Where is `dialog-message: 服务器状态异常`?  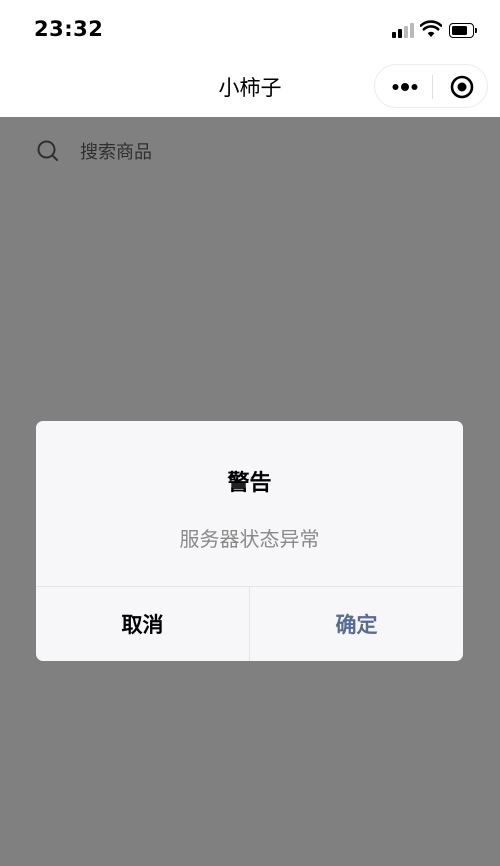
dialog-message: 服务器状态异常 is located at coordinates (249, 539).